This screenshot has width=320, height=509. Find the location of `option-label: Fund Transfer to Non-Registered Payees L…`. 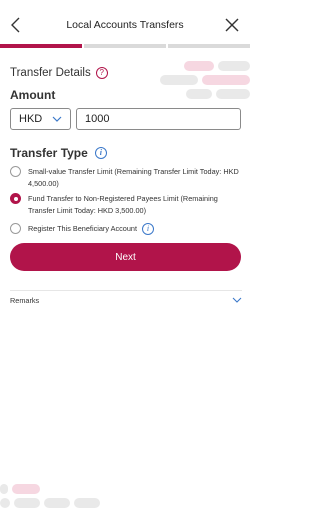

option-label: Fund Transfer to Non-Registered Payees L… is located at coordinates (123, 204).